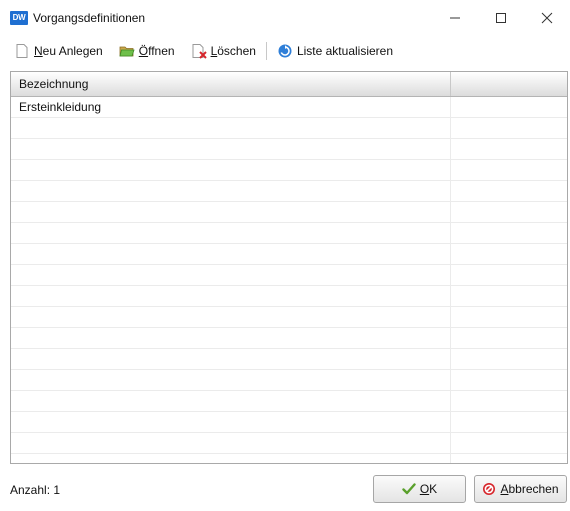 The image size is (570, 511). I want to click on close-icon, so click(547, 18).